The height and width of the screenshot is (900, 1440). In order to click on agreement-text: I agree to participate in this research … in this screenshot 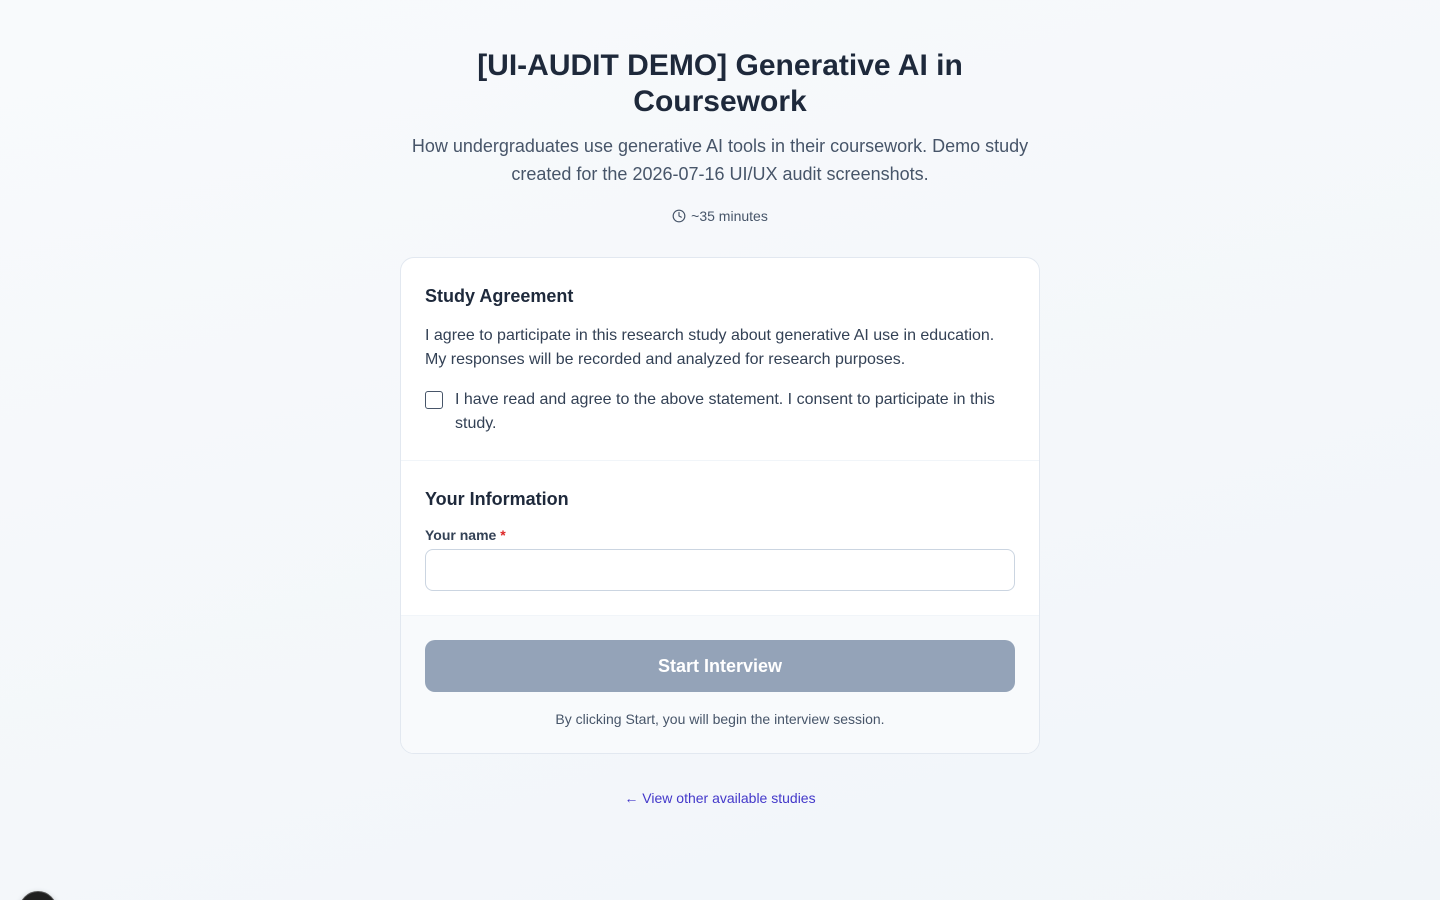, I will do `click(710, 347)`.